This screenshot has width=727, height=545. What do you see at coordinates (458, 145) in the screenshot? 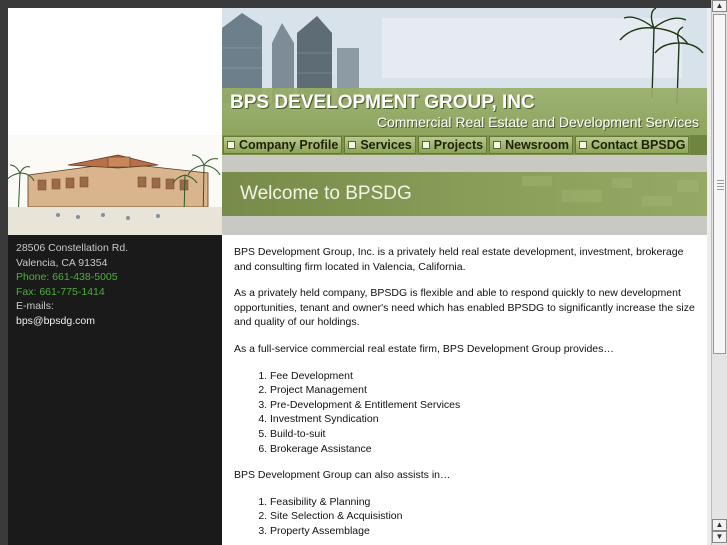
I see `nav-projects-label: Projects` at bounding box center [458, 145].